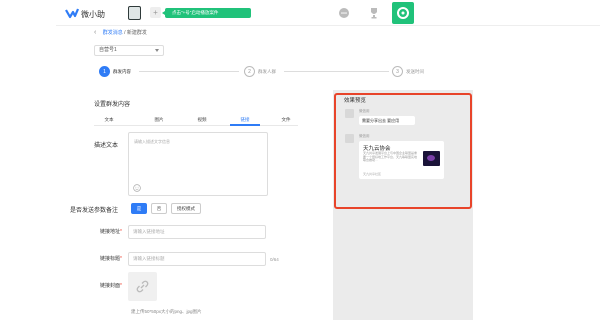  Describe the element at coordinates (267, 71) in the screenshot. I see `step-label: 群发人群` at that location.